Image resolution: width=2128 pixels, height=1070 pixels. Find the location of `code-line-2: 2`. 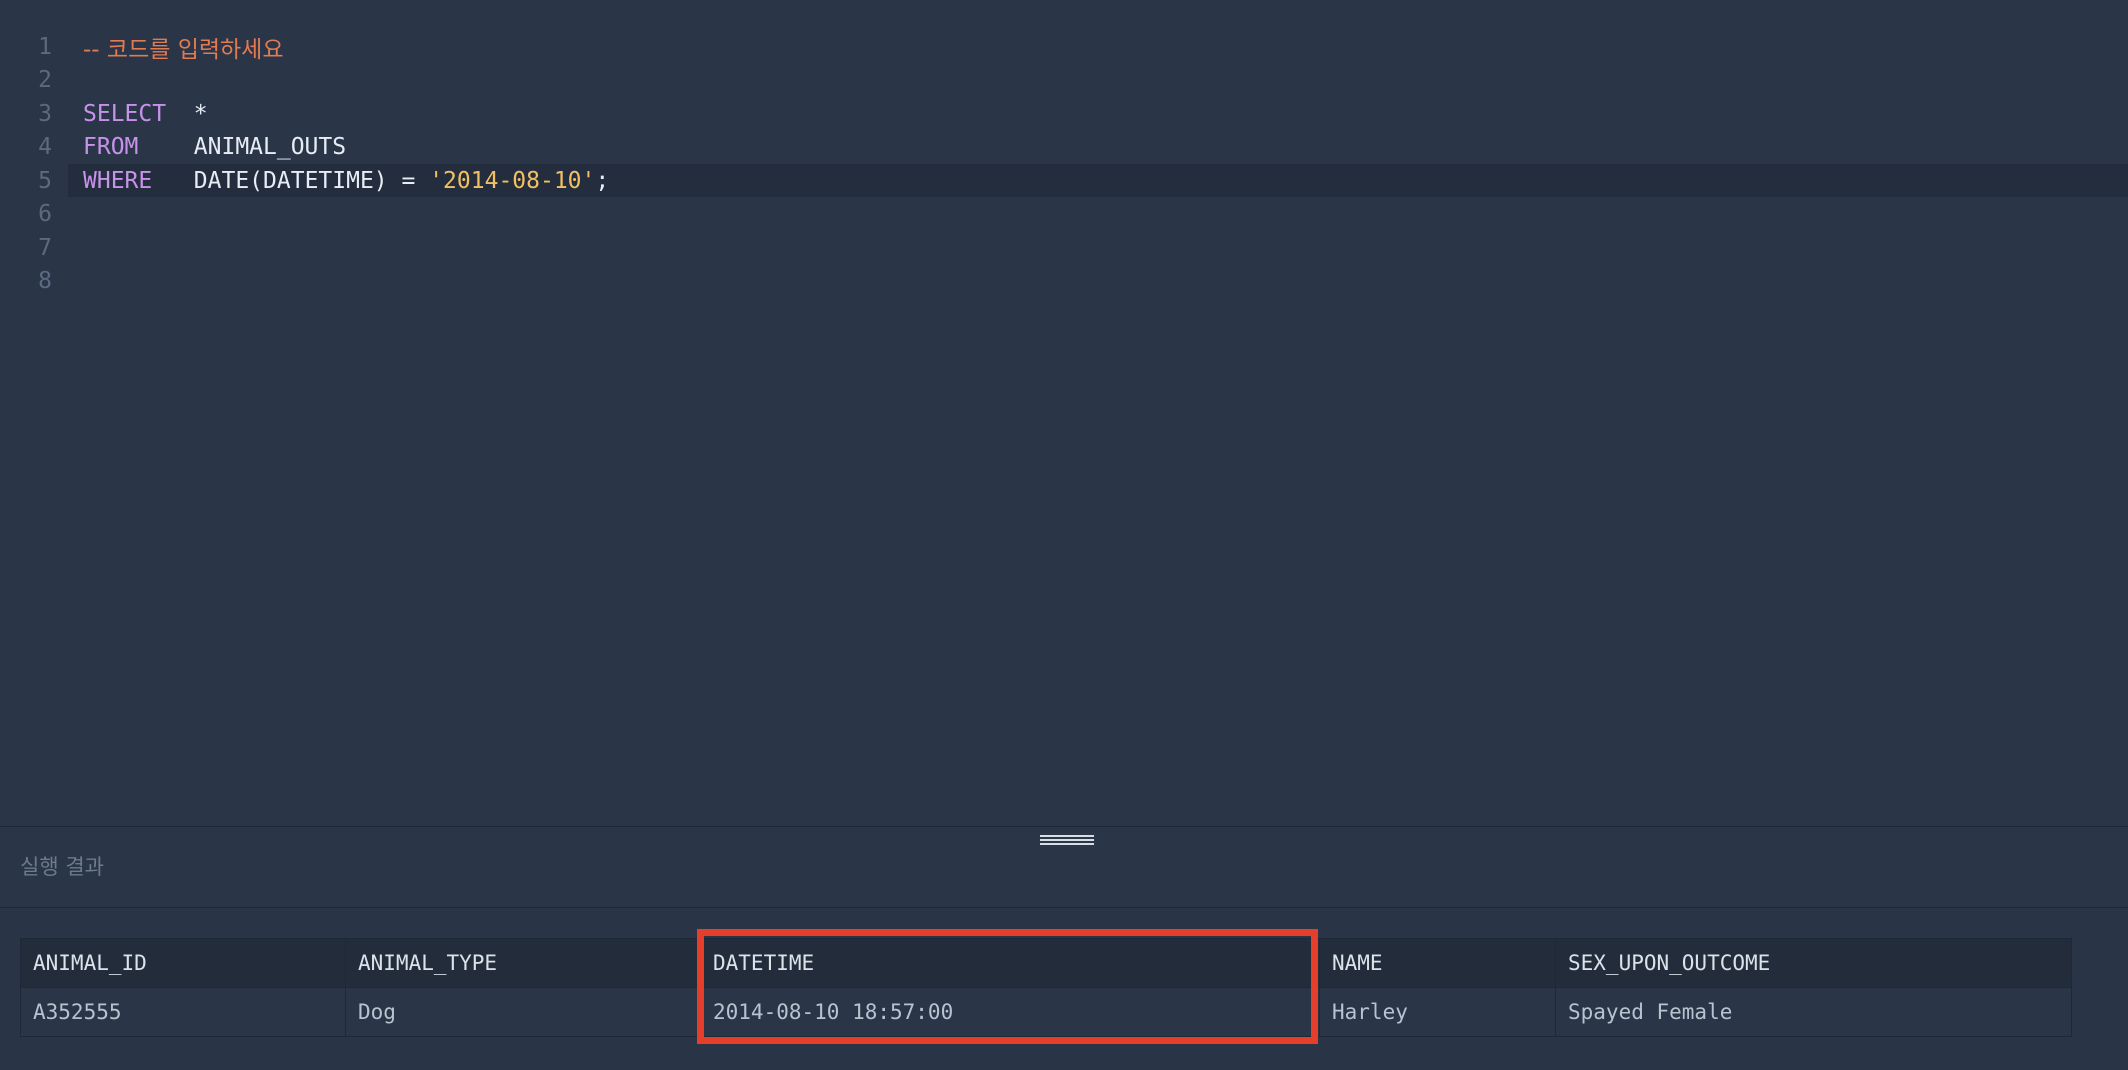

code-line-2: 2 is located at coordinates (1064, 79).